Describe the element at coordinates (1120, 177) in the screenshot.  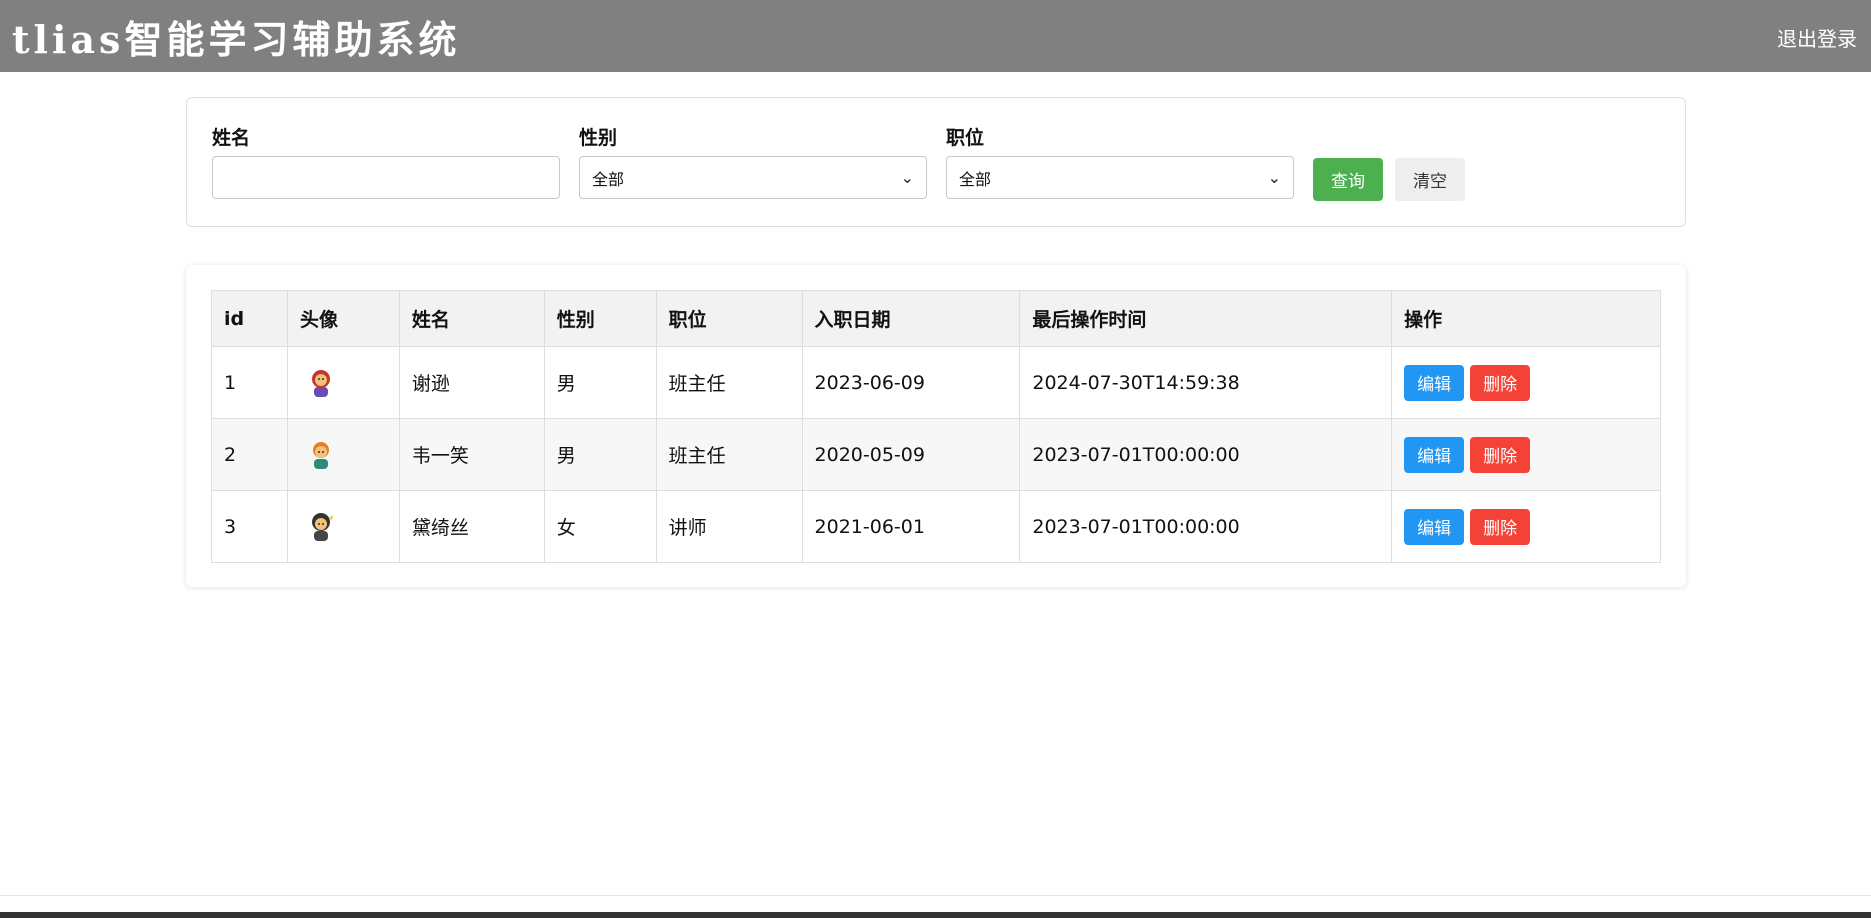
I see `position-select: 全部 ⌄` at that location.